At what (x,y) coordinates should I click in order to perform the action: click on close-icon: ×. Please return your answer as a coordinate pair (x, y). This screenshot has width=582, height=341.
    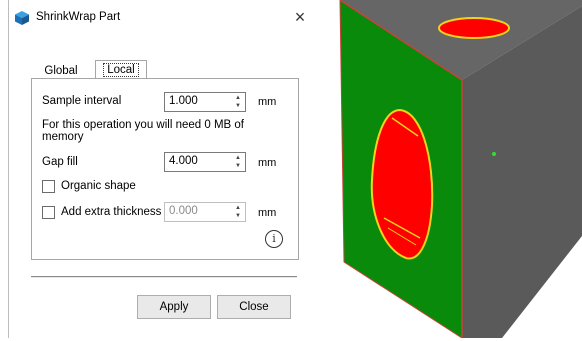
    Looking at the image, I should click on (300, 17).